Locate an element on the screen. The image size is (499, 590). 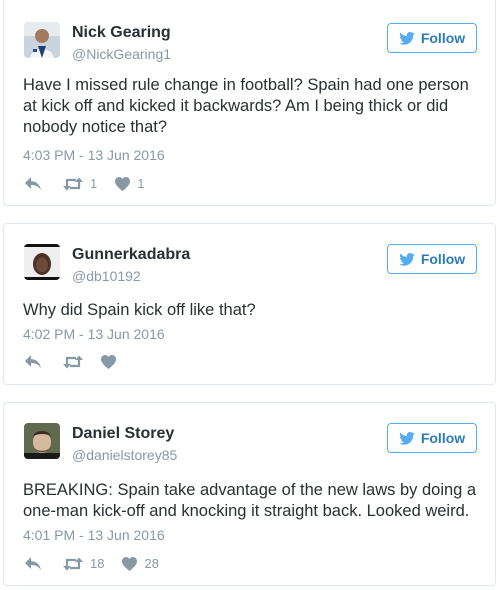
like-button: 1 is located at coordinates (138, 183).